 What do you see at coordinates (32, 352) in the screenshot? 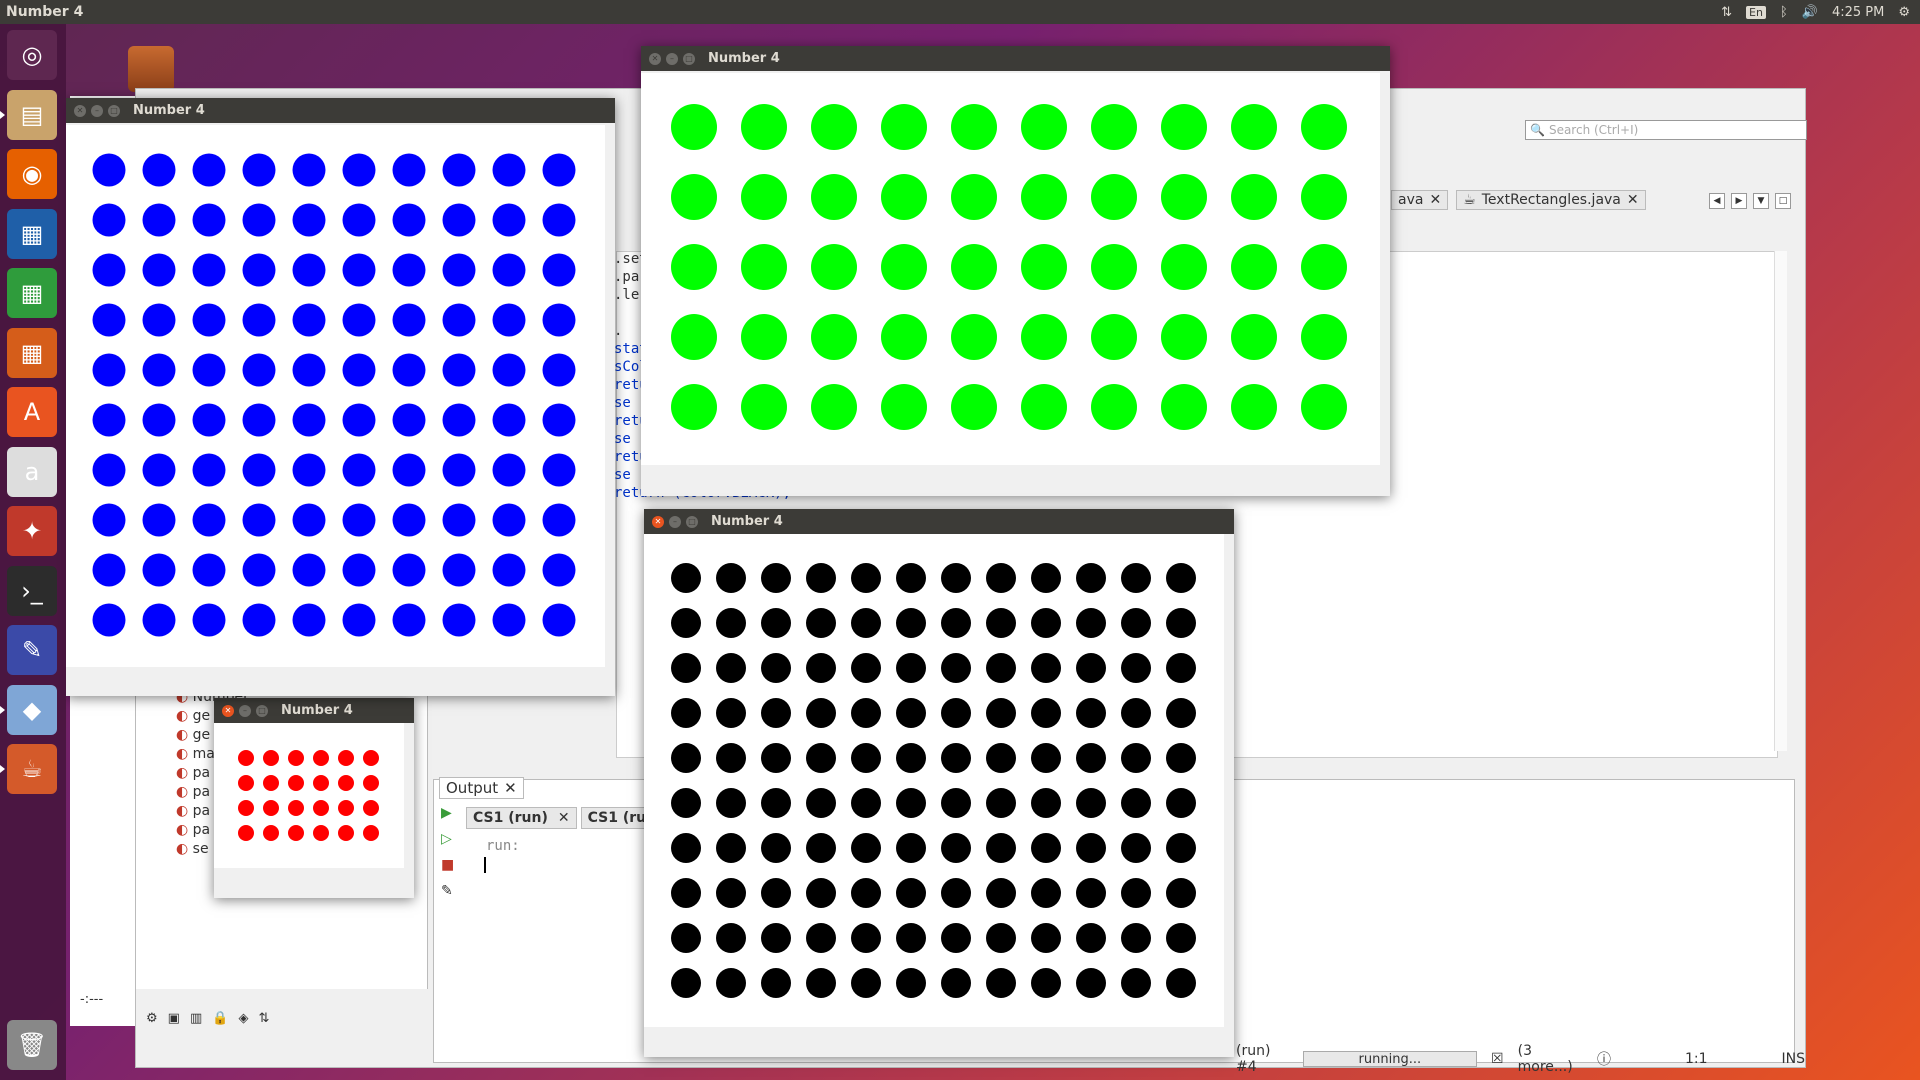
I see `libreoffice-impress-icon: ▦` at bounding box center [32, 352].